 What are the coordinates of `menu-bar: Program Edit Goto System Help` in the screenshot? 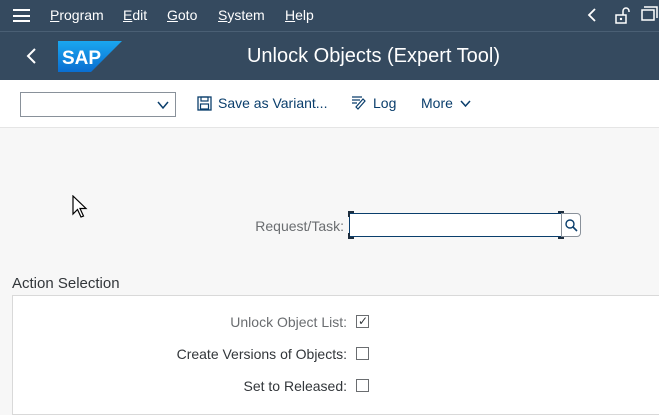 It's located at (329, 15).